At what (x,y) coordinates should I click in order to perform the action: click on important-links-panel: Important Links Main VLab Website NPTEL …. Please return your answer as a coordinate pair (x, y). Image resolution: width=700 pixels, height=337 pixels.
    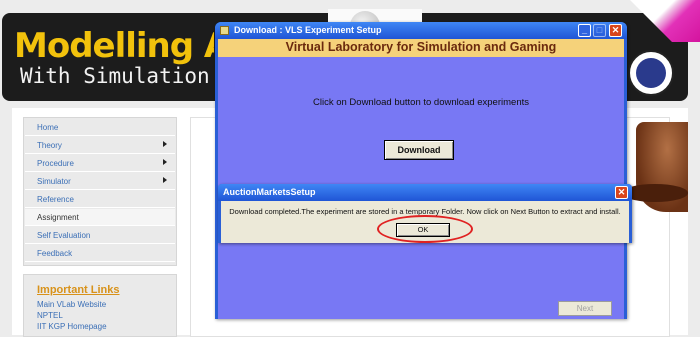
    Looking at the image, I should click on (100, 305).